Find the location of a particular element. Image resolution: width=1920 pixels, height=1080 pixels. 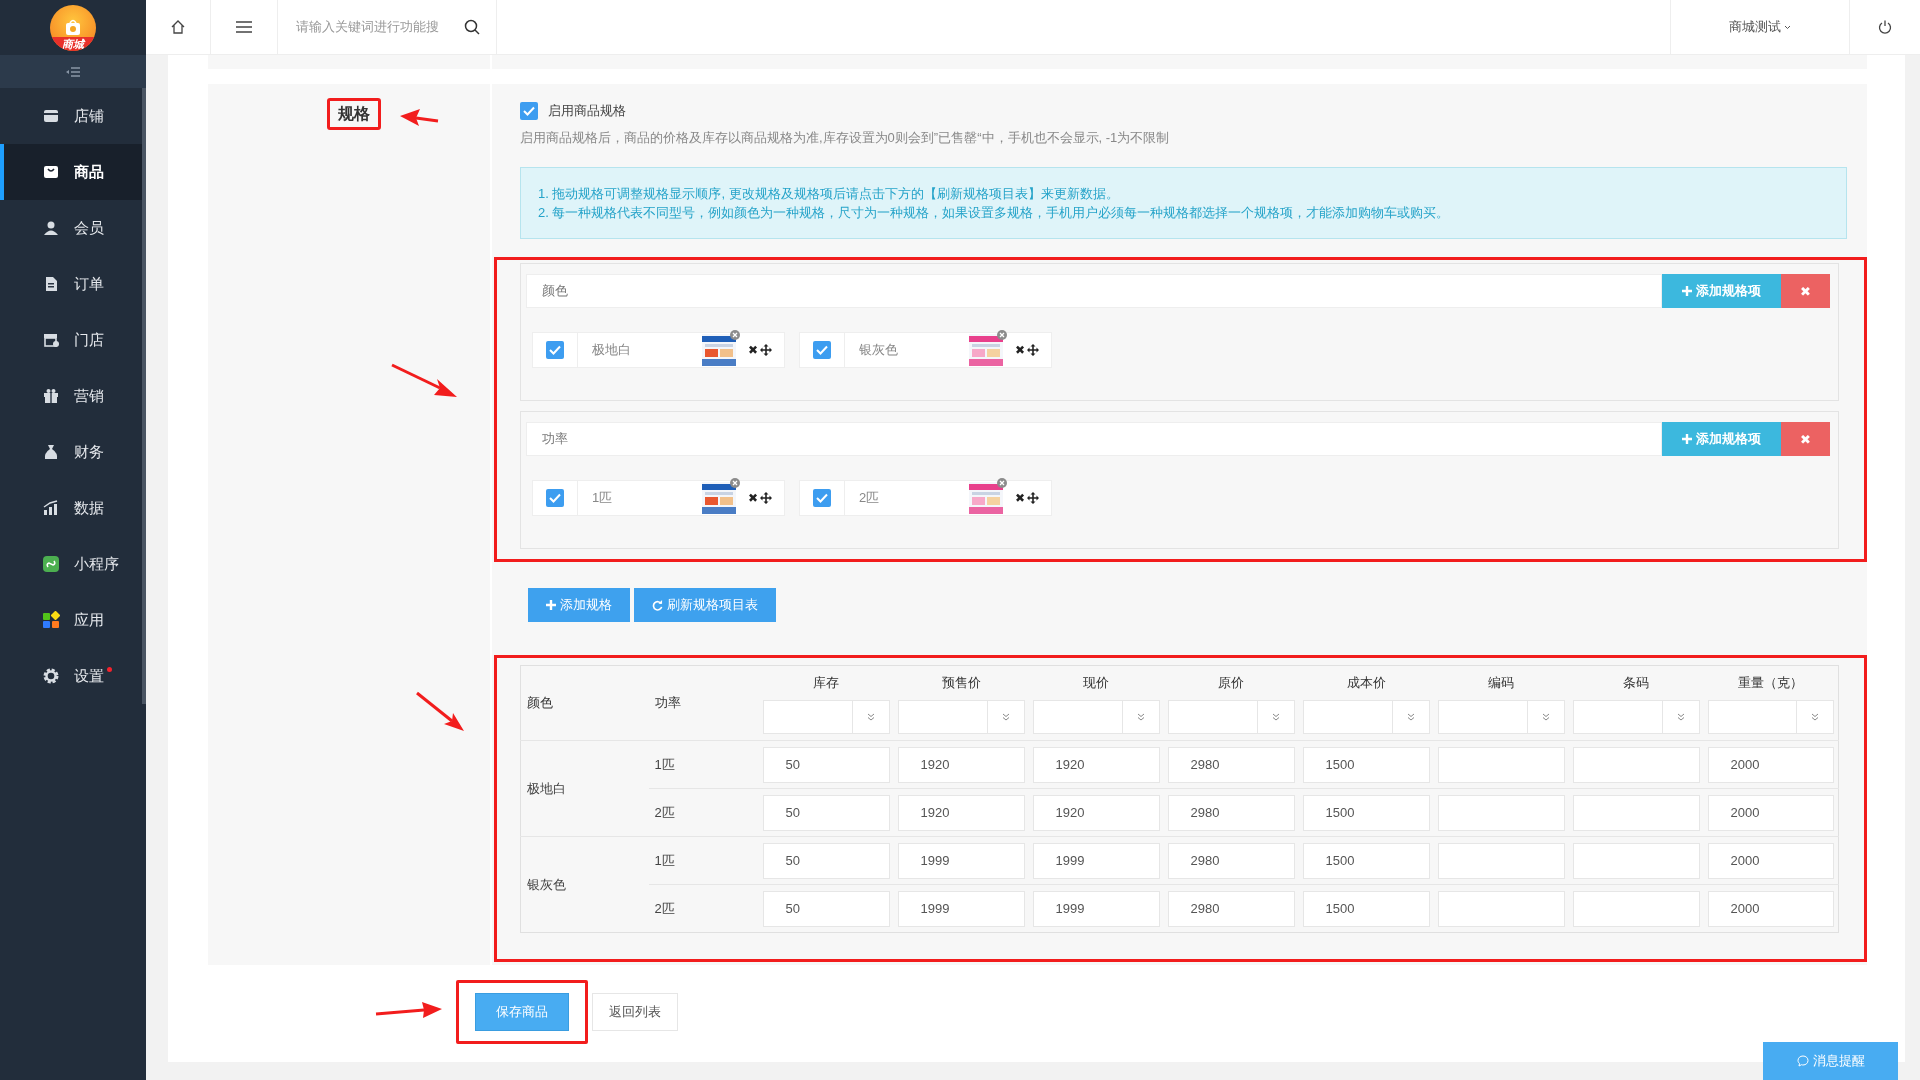

sidebar-item: 会员 is located at coordinates (71, 228).